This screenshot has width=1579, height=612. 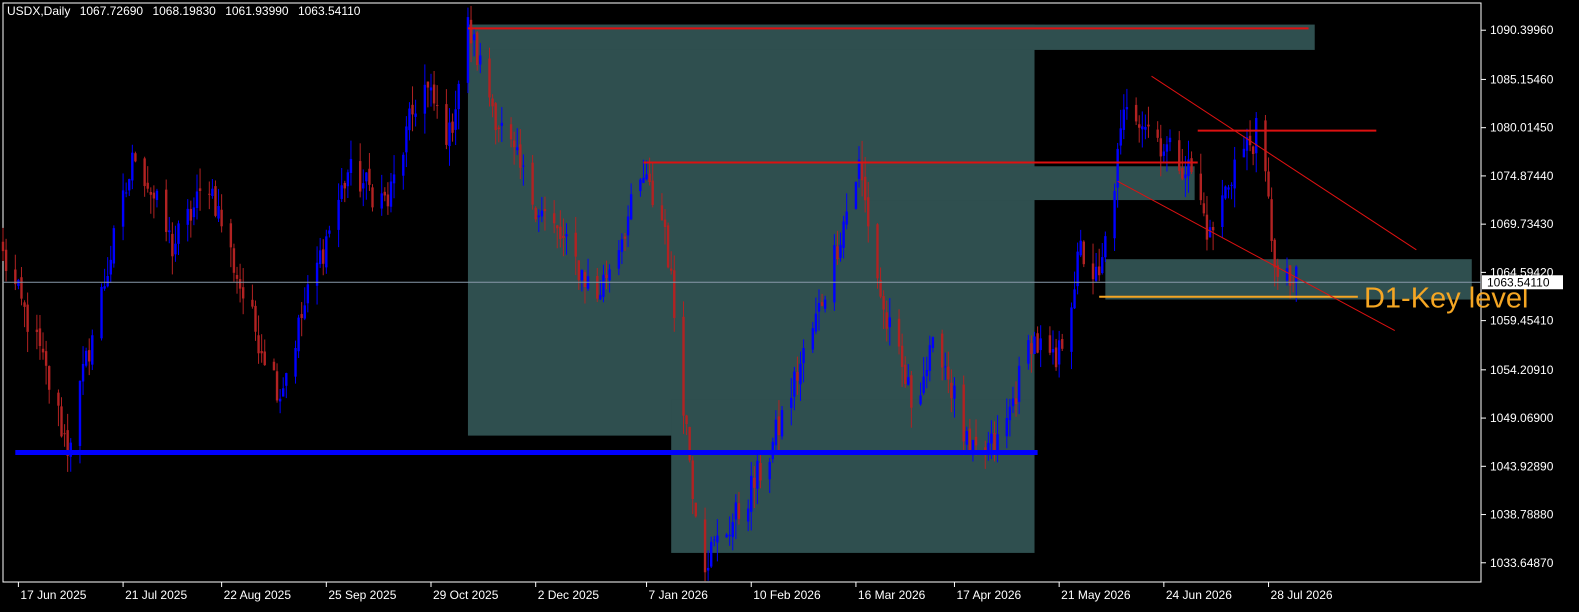 What do you see at coordinates (569, 595) in the screenshot?
I see `x-tick-label: 2 Dec 2025` at bounding box center [569, 595].